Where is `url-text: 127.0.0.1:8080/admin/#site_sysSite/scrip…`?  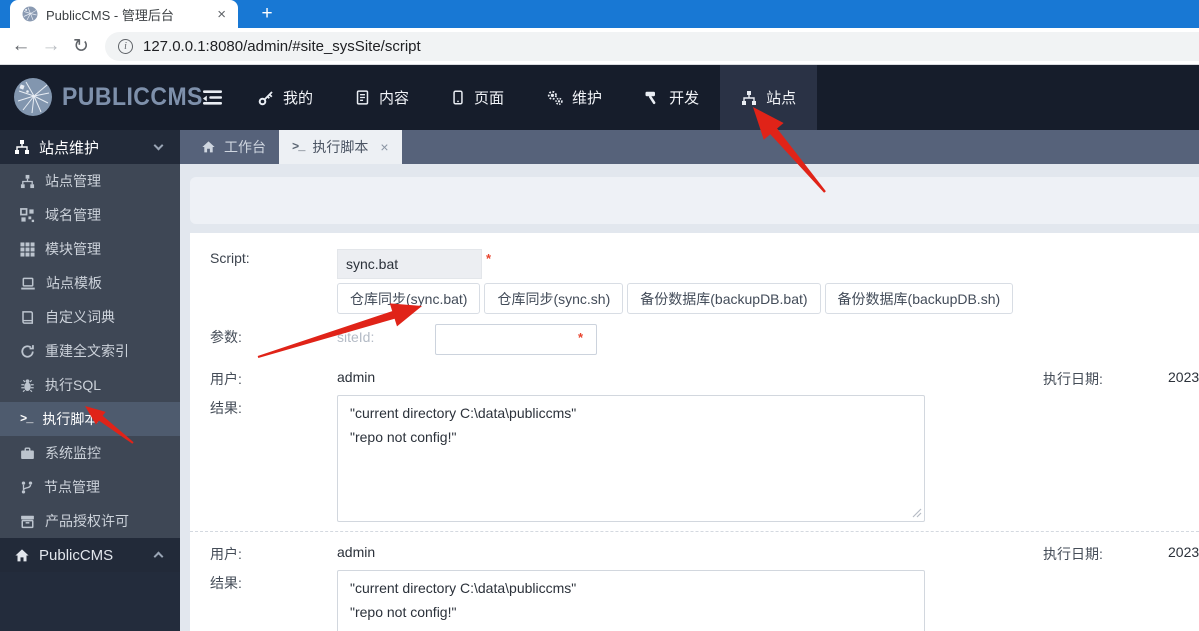
url-text: 127.0.0.1:8080/admin/#site_sysSite/scrip… is located at coordinates (282, 46).